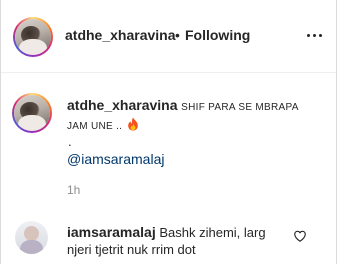 The image size is (337, 264). Describe the element at coordinates (314, 35) in the screenshot. I see `more-options-icon` at that location.